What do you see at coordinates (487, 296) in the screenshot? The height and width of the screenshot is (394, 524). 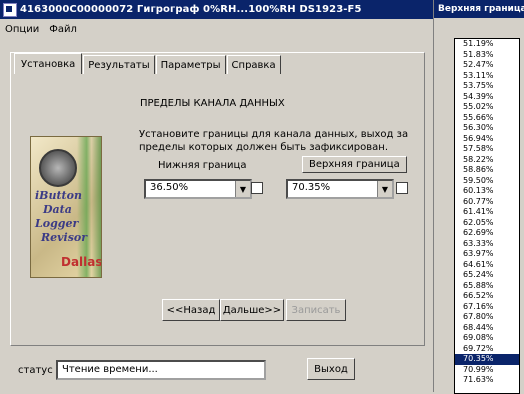 I see `value-list-item: 66.52%` at bounding box center [487, 296].